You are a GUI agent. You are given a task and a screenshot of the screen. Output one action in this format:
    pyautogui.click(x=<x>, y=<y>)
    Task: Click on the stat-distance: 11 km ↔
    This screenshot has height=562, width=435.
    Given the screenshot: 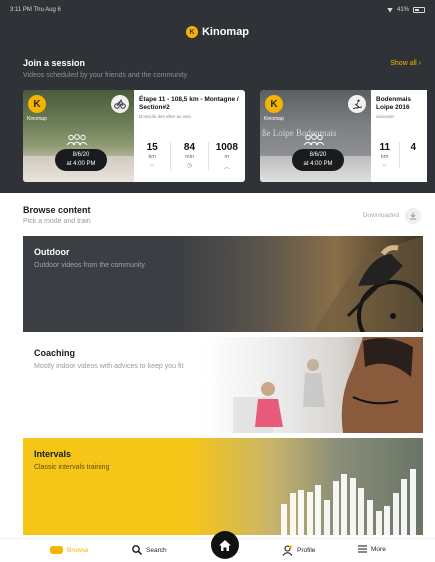 What is the action you would take?
    pyautogui.click(x=385, y=155)
    